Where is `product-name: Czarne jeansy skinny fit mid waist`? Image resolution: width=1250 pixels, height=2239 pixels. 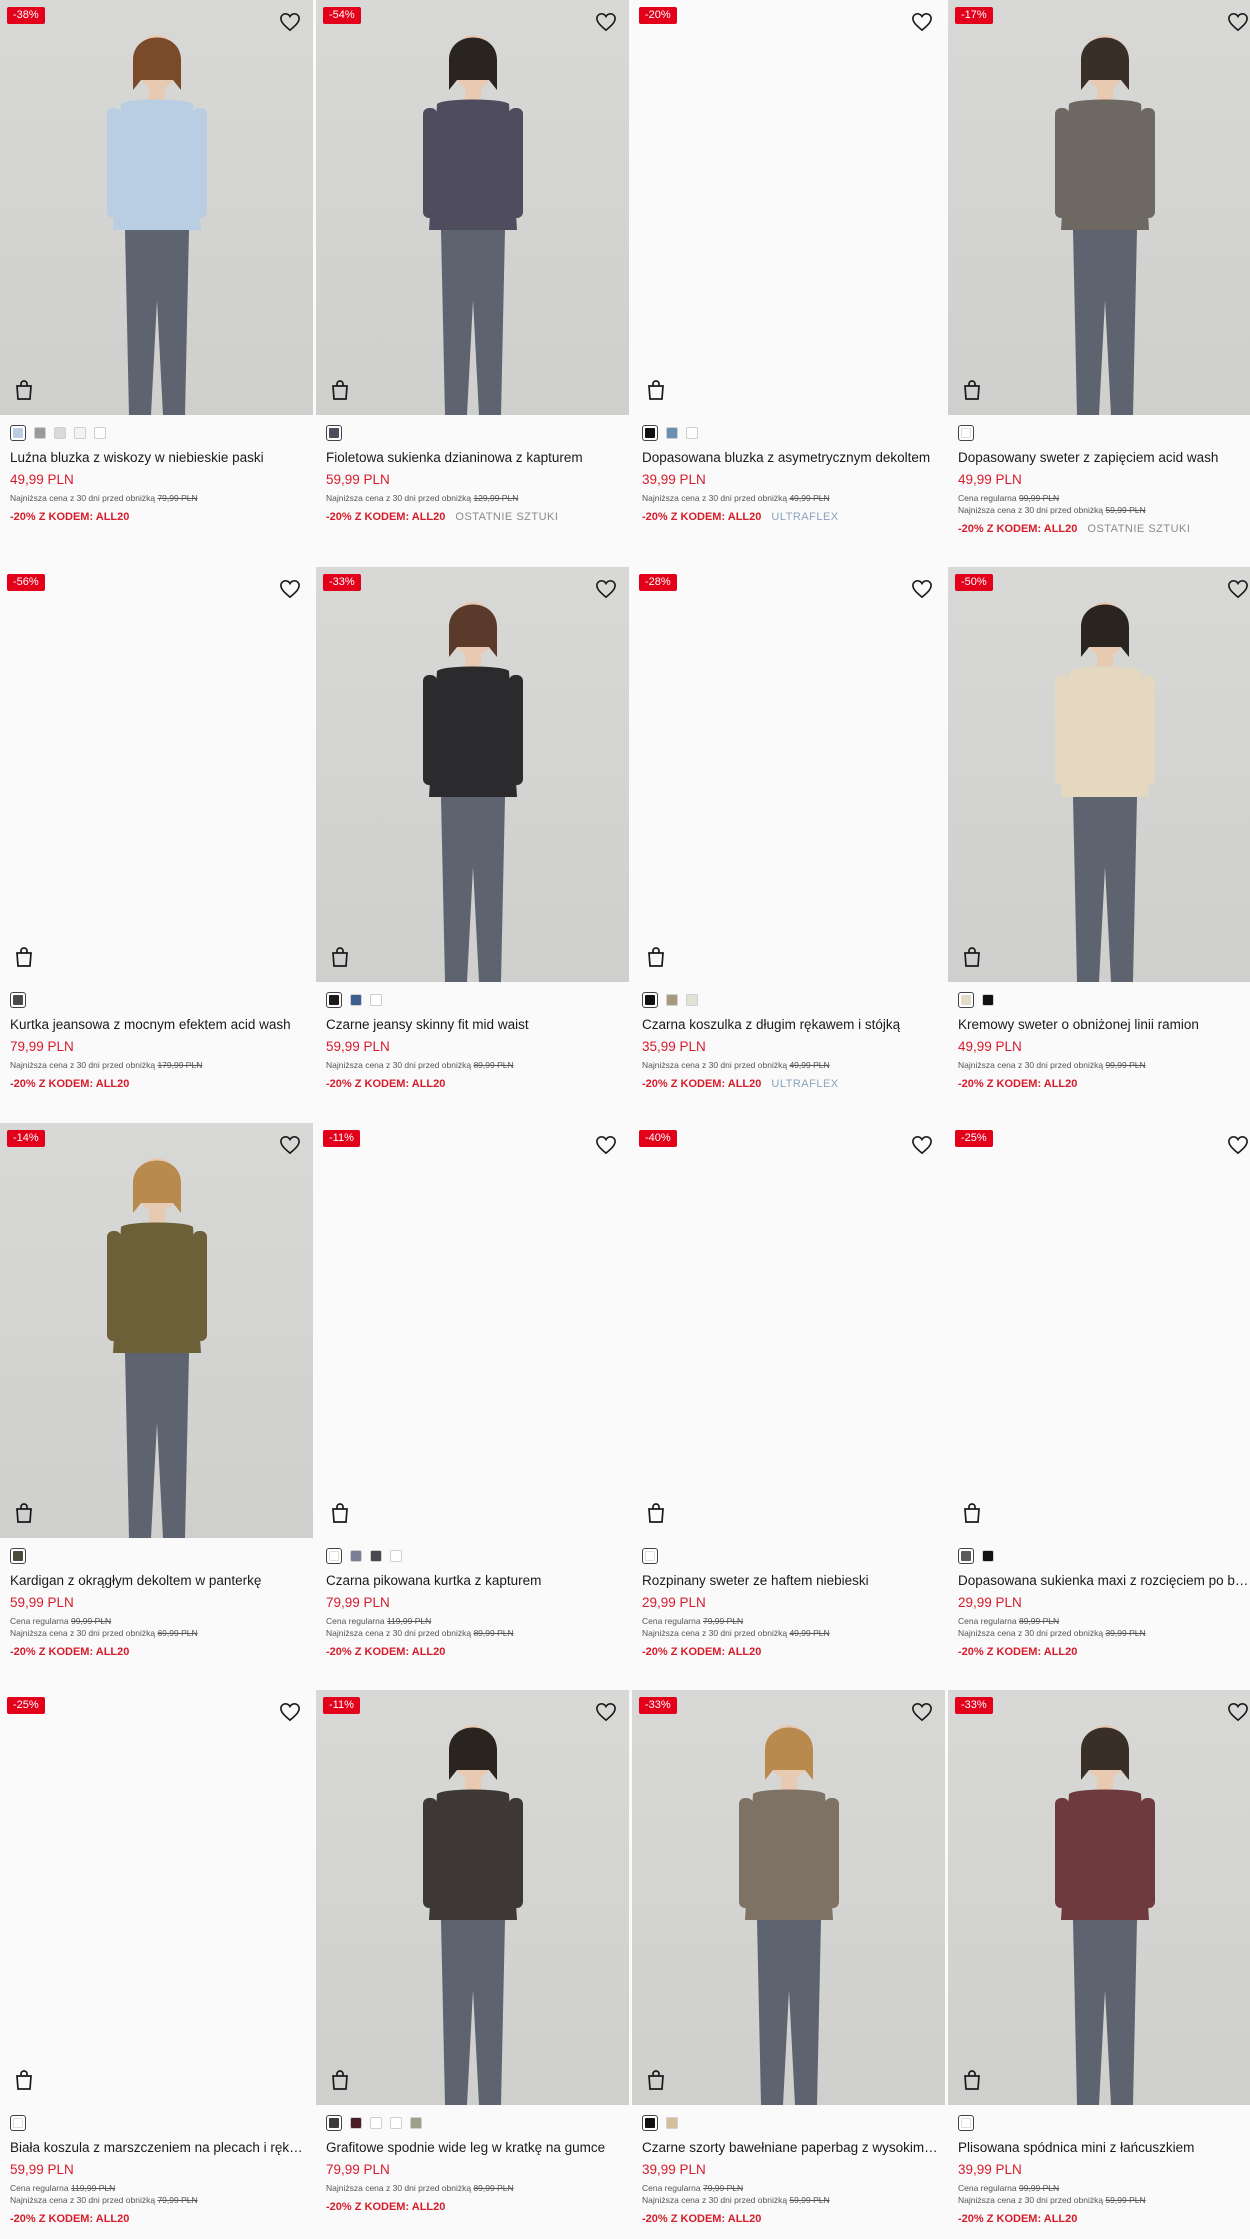
product-name: Czarne jeansy skinny fit mid waist is located at coordinates (474, 1025).